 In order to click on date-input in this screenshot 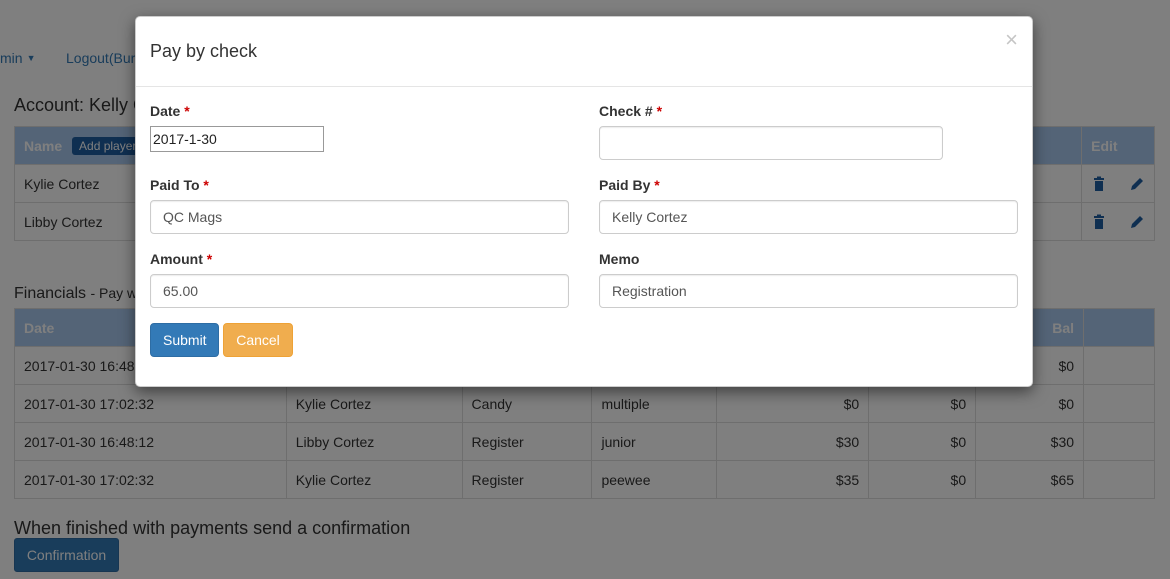, I will do `click(237, 139)`.